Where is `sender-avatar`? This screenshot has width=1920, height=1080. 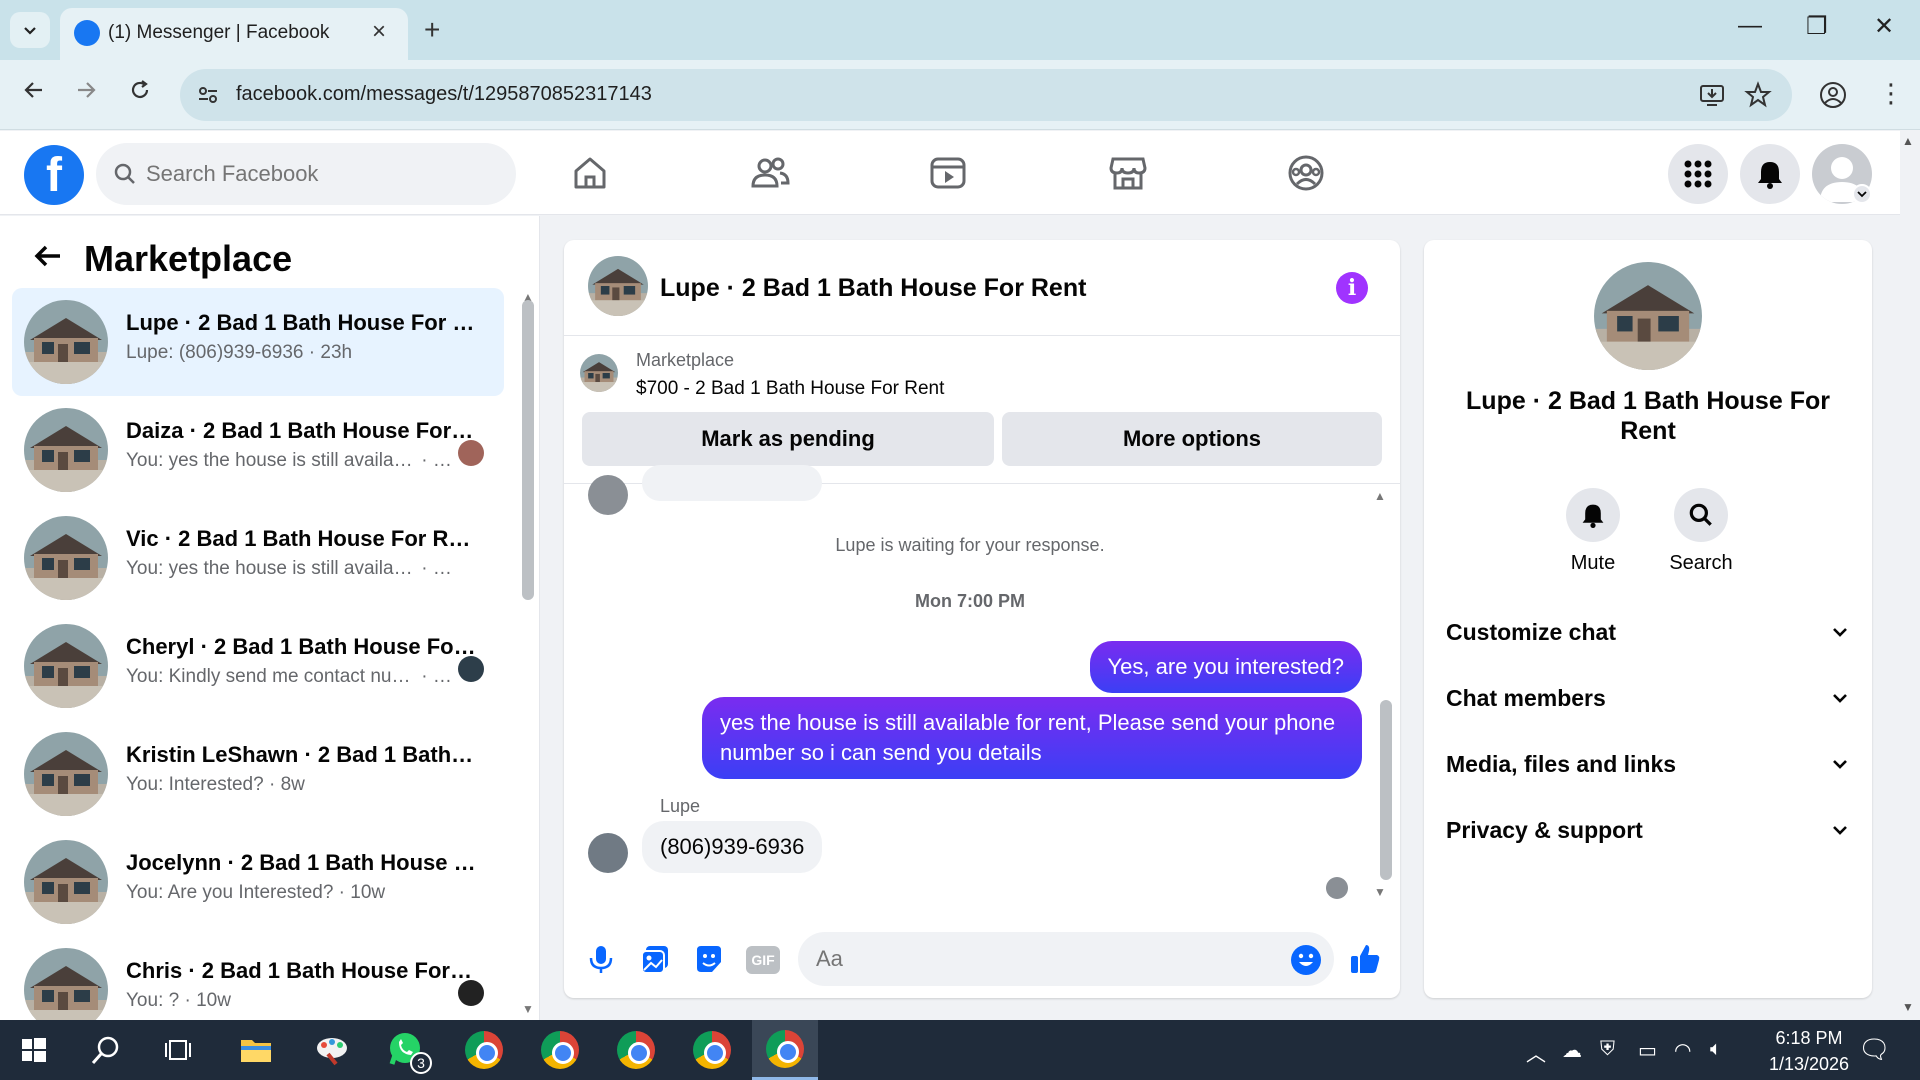
sender-avatar is located at coordinates (608, 853).